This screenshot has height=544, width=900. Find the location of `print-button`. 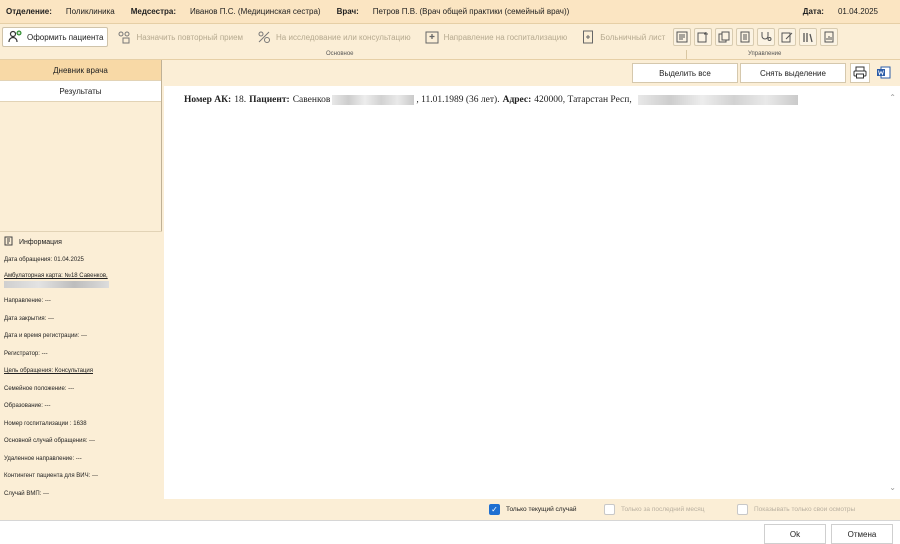

print-button is located at coordinates (860, 73).